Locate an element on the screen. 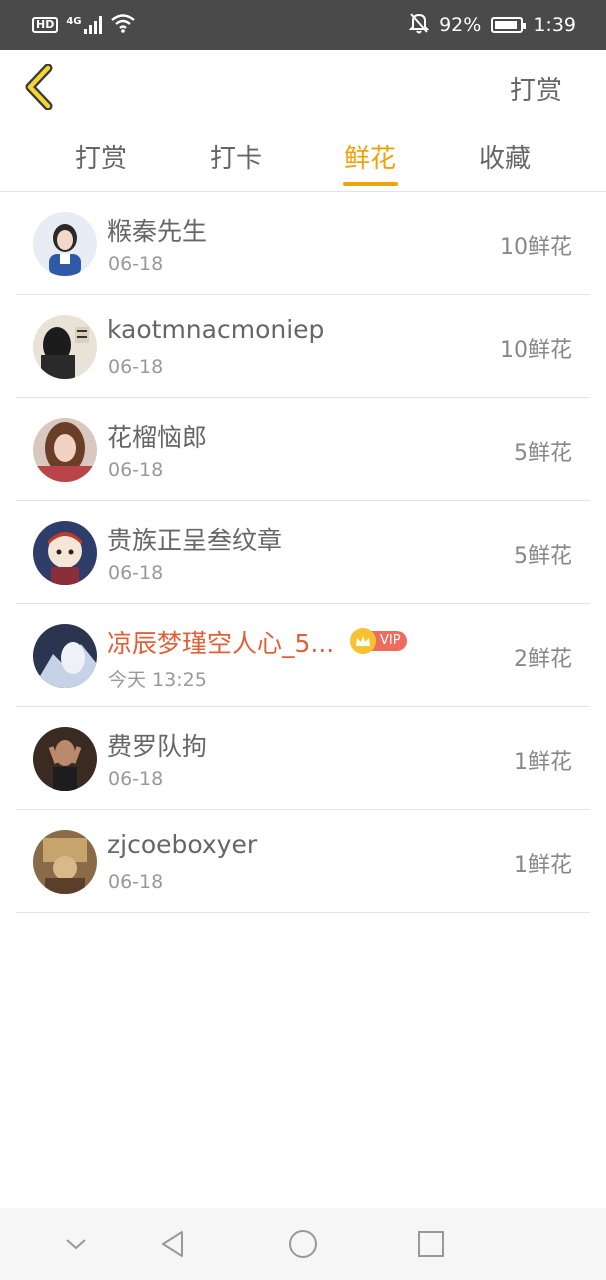 The image size is (606, 1280). list-item: 花榴恼郎 06-18 5鲜花 is located at coordinates (303, 449).